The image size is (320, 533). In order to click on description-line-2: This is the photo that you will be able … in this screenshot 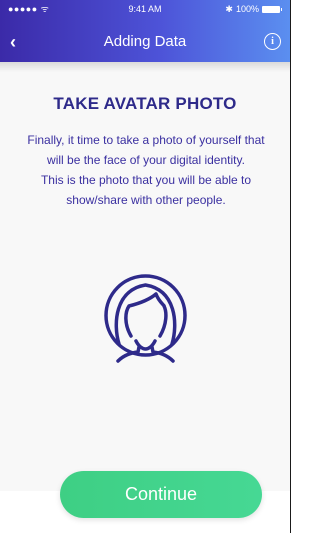, I will do `click(146, 190)`.